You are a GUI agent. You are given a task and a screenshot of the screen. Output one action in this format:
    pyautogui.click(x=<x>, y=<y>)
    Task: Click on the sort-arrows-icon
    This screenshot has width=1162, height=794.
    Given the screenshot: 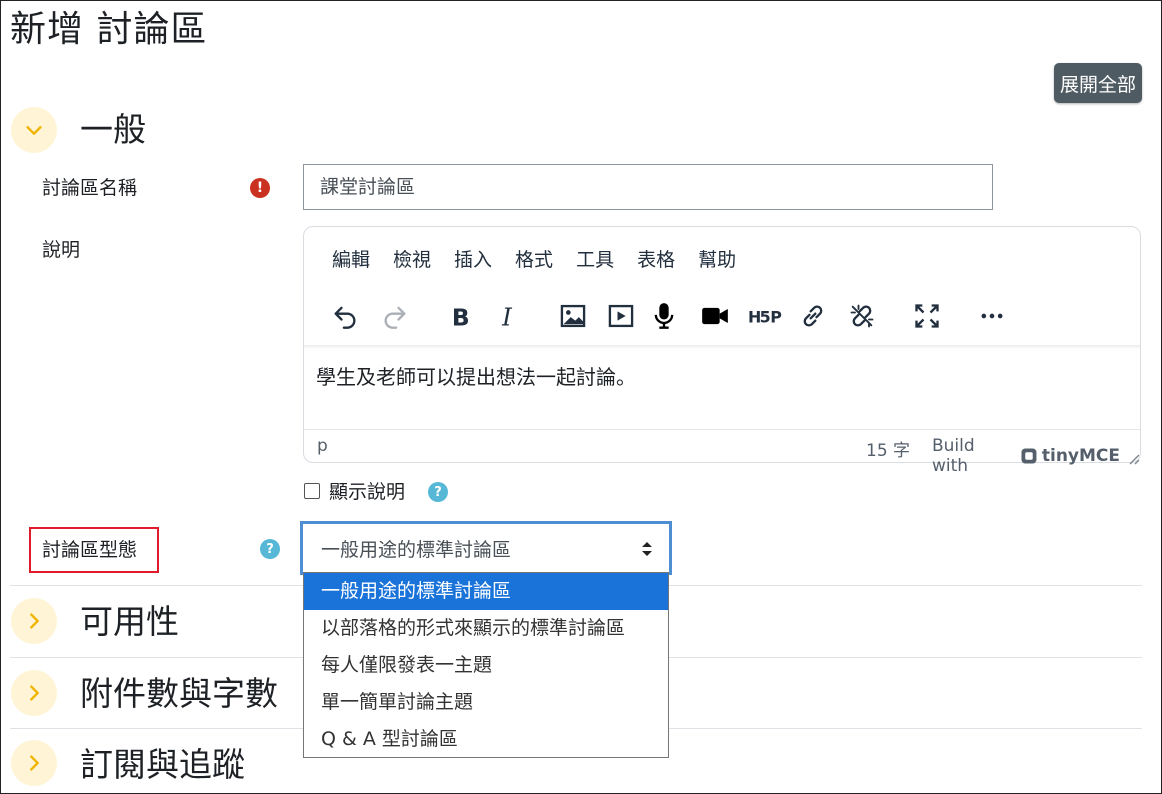 What is the action you would take?
    pyautogui.click(x=647, y=549)
    